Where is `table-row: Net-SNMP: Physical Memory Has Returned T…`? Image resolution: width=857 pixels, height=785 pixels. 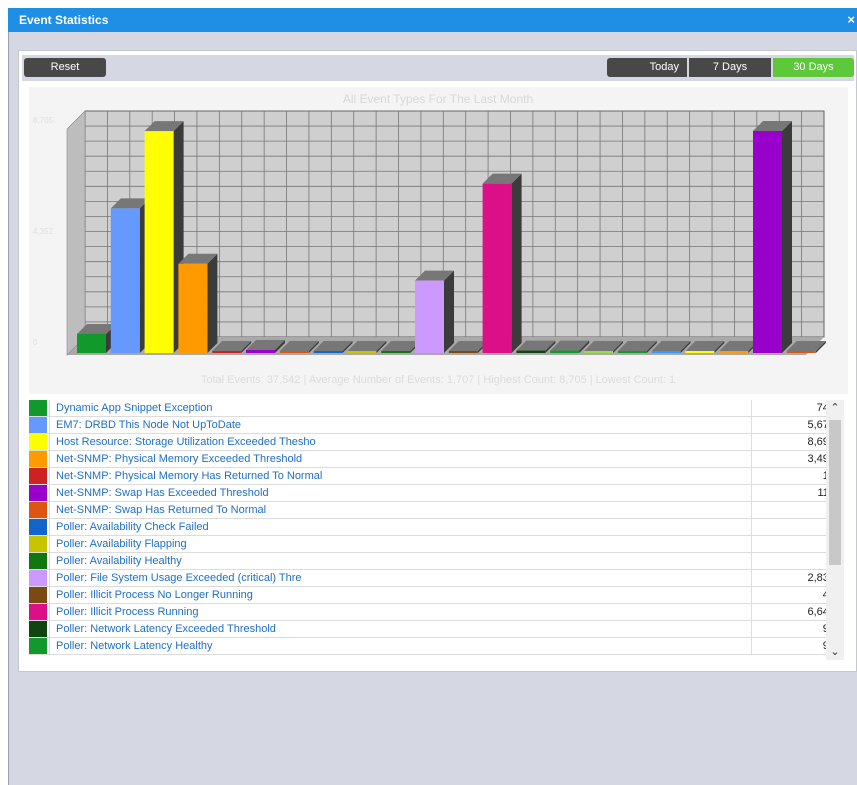 table-row: Net-SNMP: Physical Memory Has Returned T… is located at coordinates (436, 476).